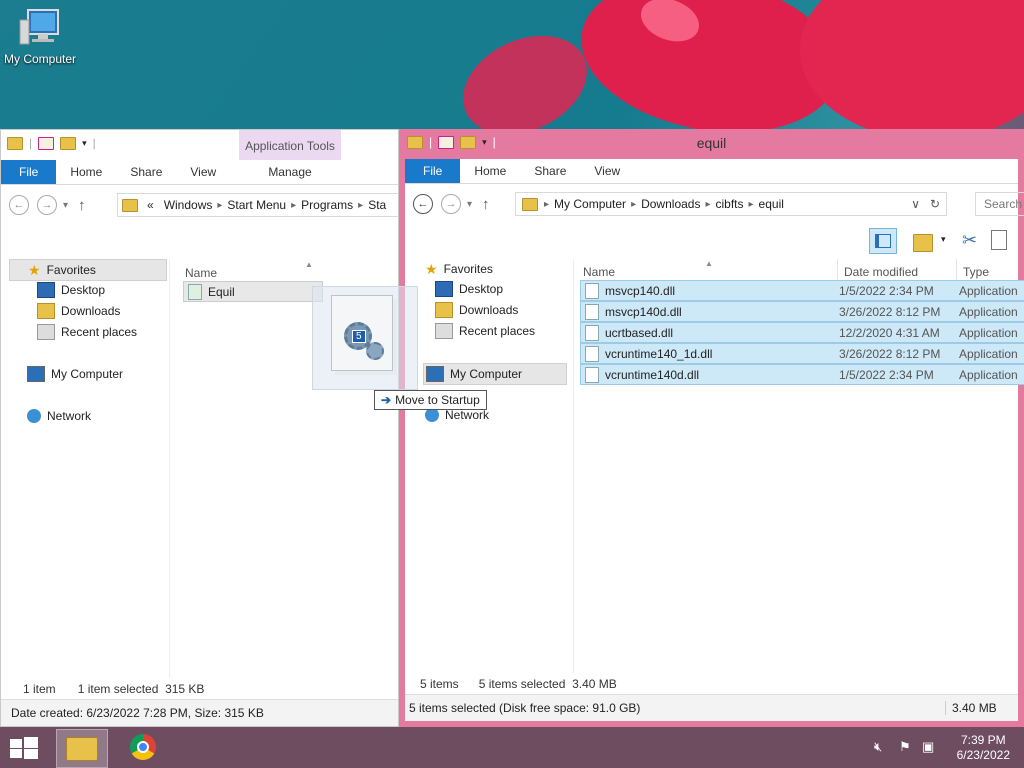 The image size is (1024, 768). What do you see at coordinates (253, 291) in the screenshot?
I see `file-row: Equil` at bounding box center [253, 291].